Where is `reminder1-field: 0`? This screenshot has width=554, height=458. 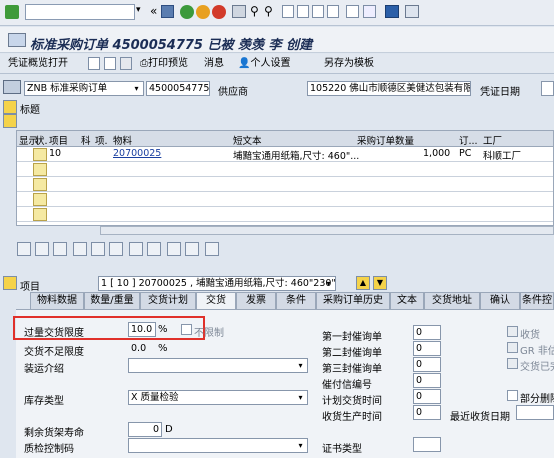
reminder1-field: 0 is located at coordinates (427, 332).